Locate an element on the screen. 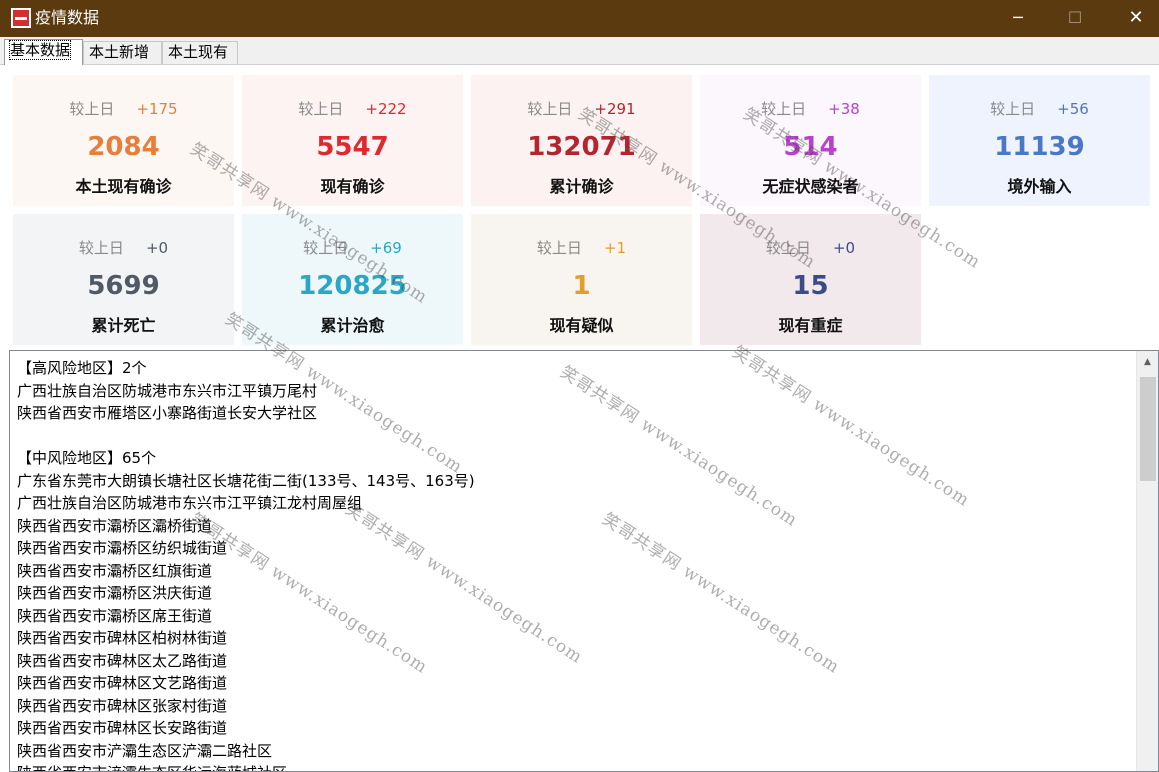  stat-value: 5547 is located at coordinates (352, 147).